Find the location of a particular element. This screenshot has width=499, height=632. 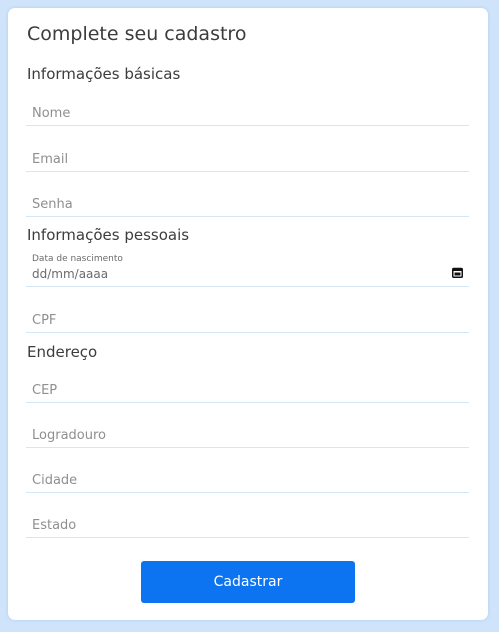

street-input is located at coordinates (247, 435).